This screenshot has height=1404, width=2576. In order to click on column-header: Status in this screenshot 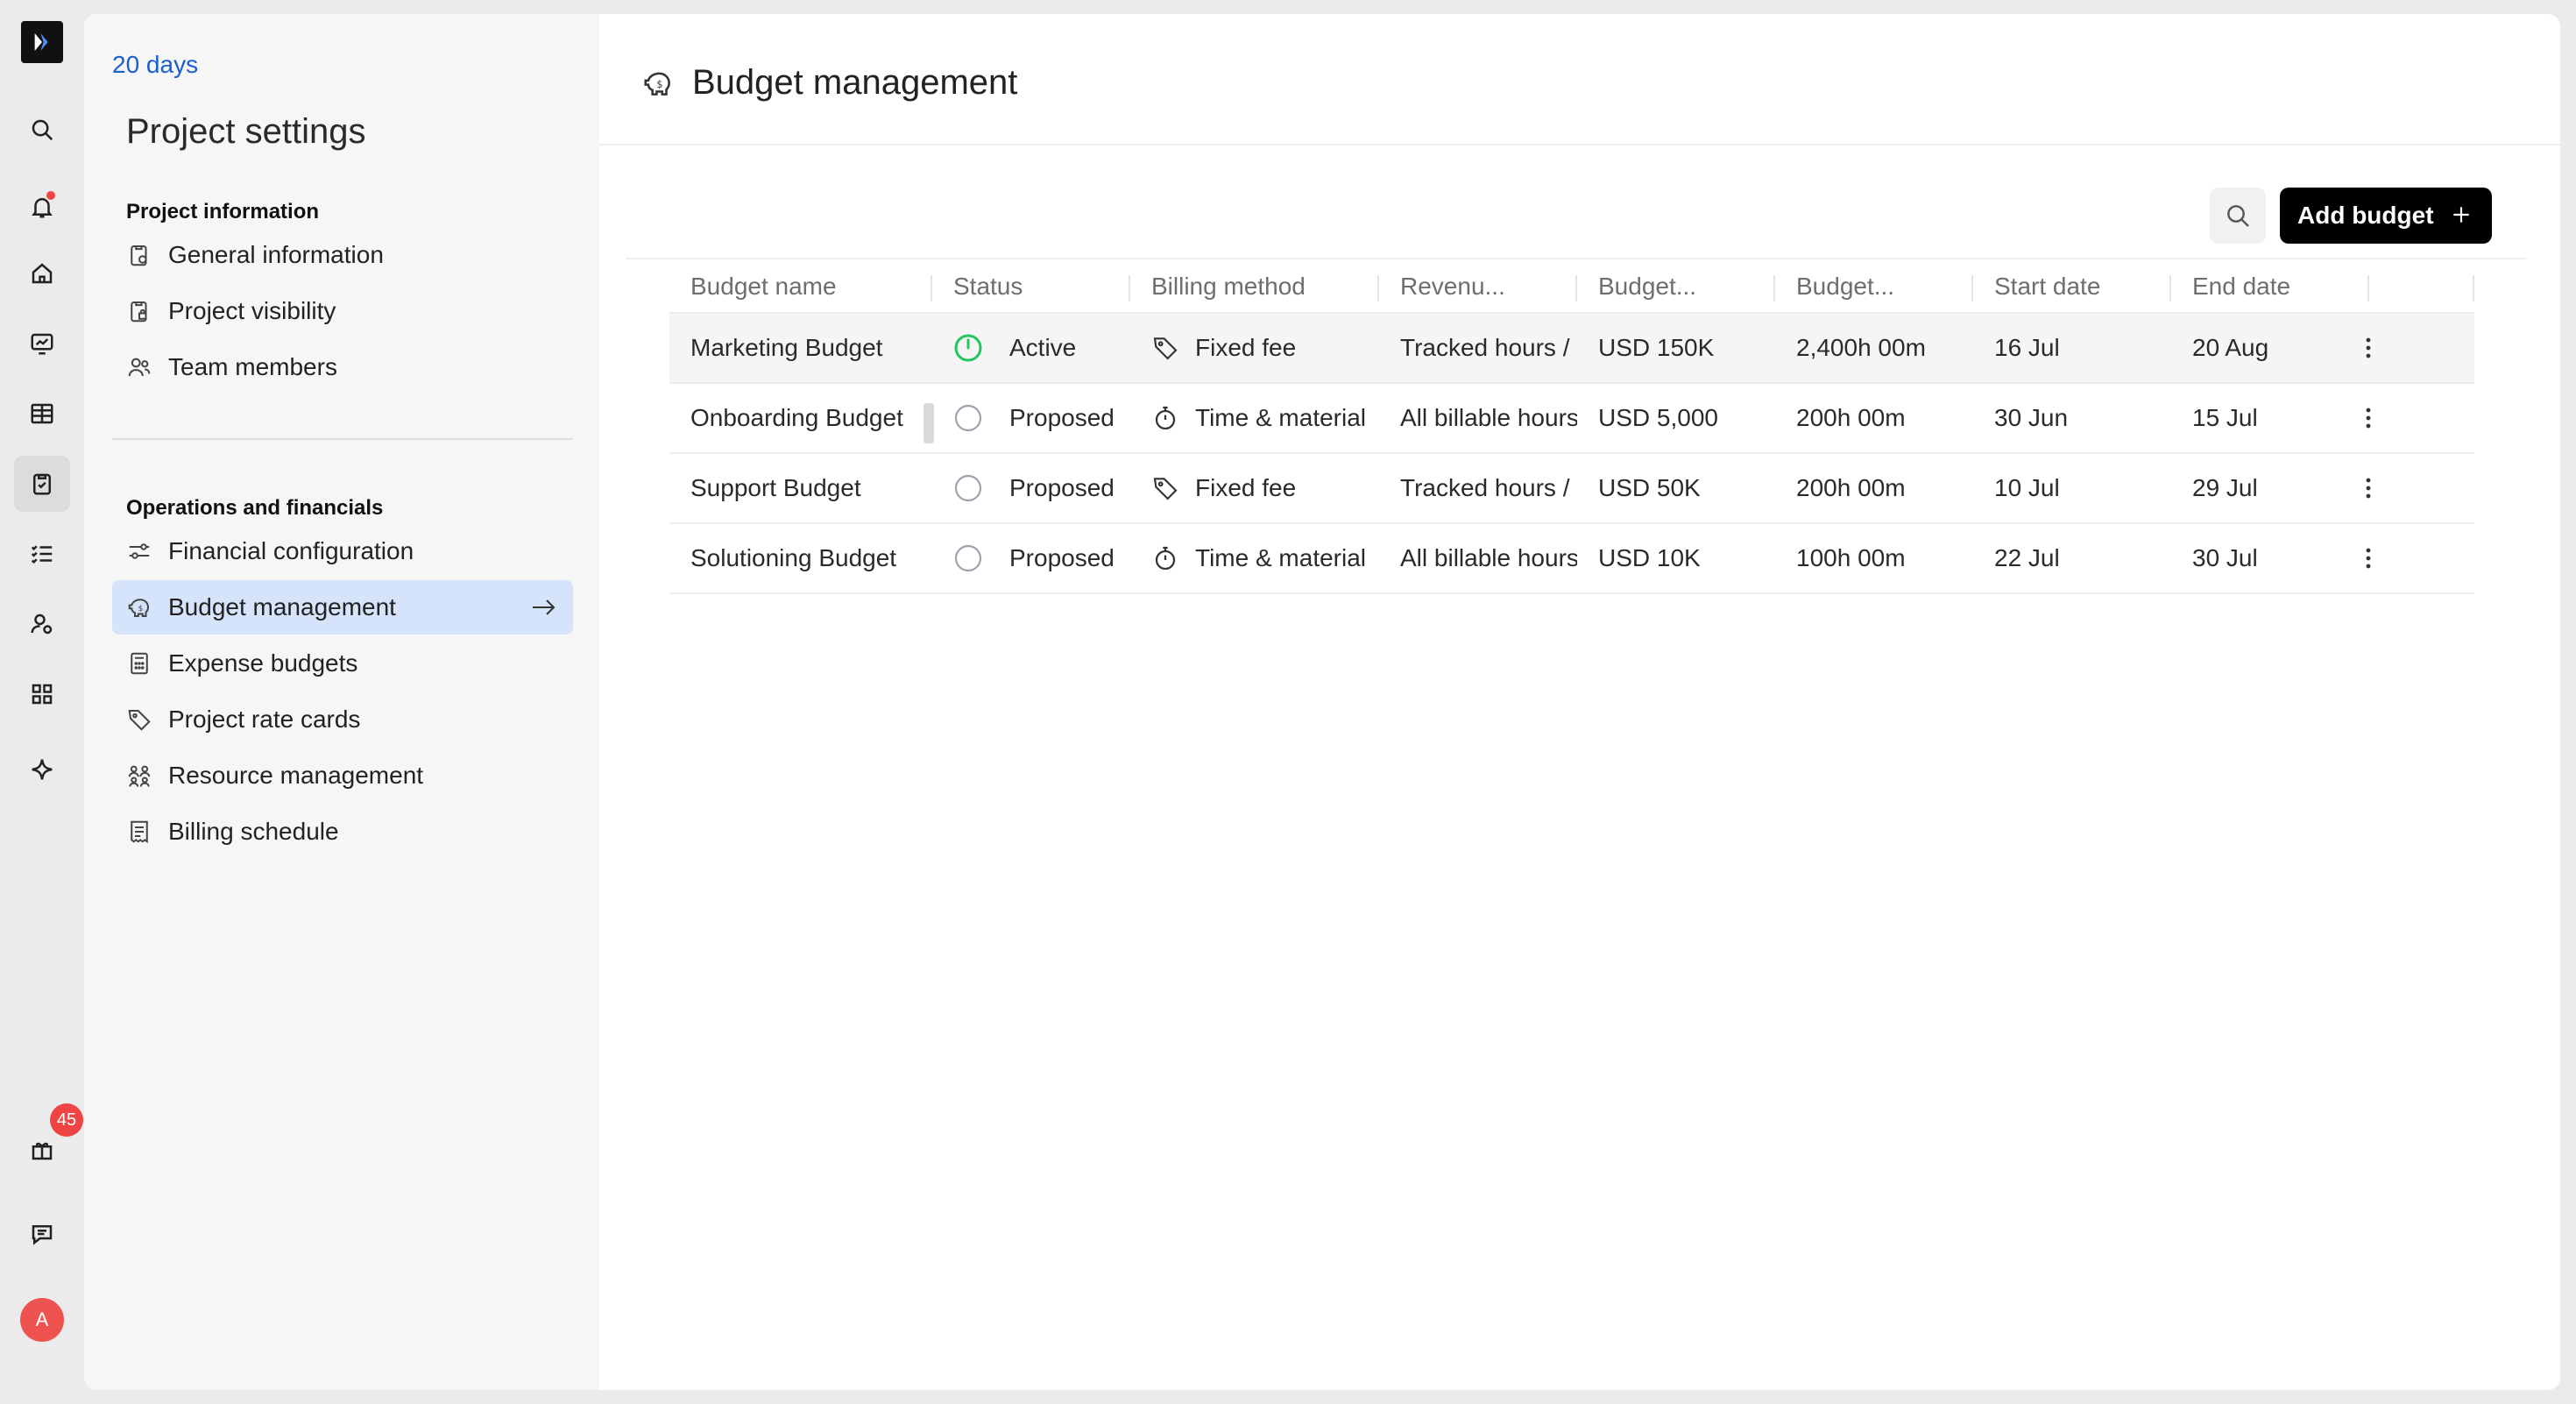, I will do `click(1031, 286)`.